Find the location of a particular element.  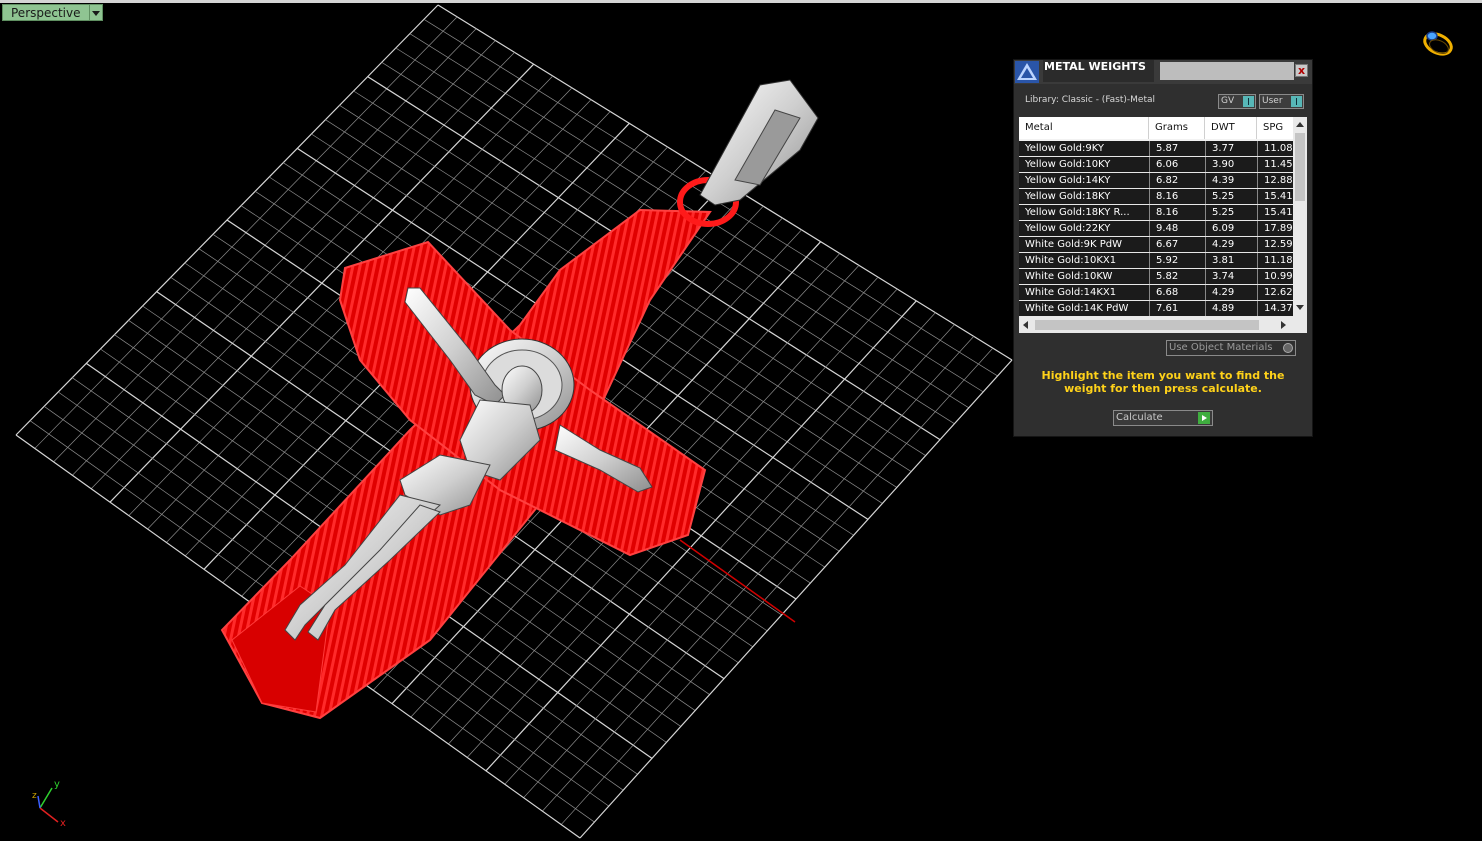

scroll-left-icon is located at coordinates (1025, 325).